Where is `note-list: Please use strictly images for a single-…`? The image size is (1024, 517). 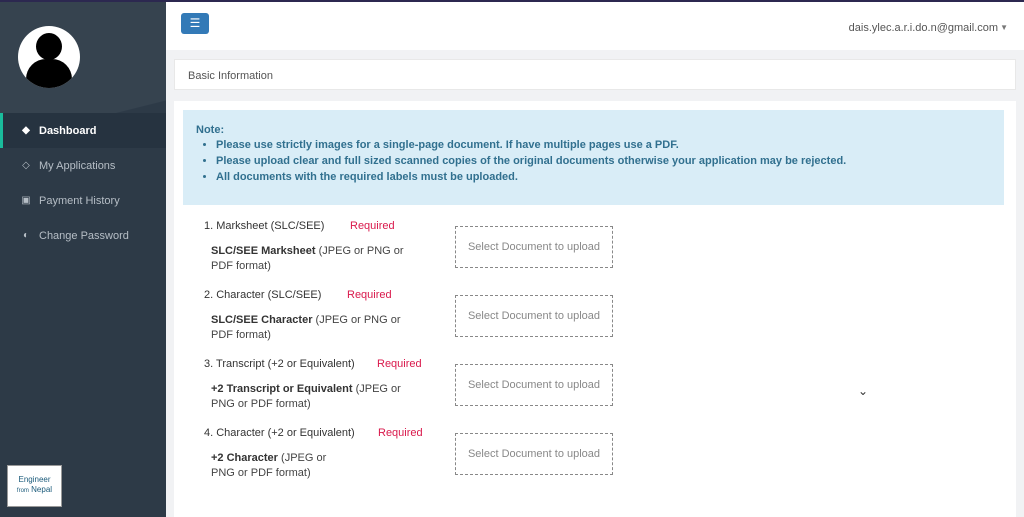 note-list: Please use strictly images for a single-… is located at coordinates (593, 161).